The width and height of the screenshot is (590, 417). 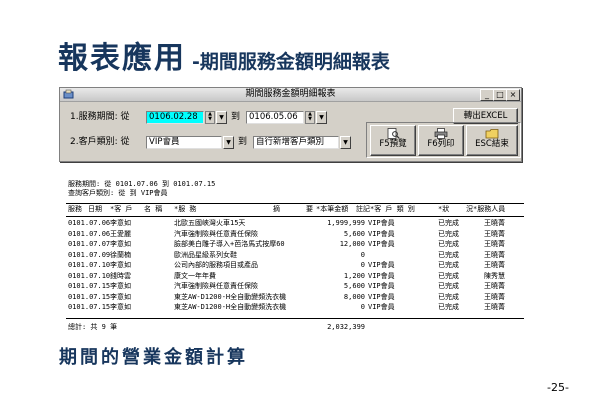 I want to click on to-category-dropdown-button: ▼, so click(x=345, y=142).